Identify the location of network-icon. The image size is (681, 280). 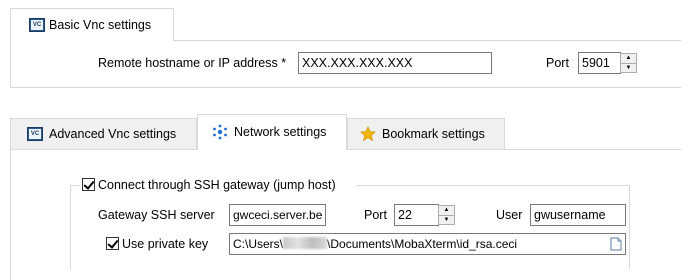
(220, 132).